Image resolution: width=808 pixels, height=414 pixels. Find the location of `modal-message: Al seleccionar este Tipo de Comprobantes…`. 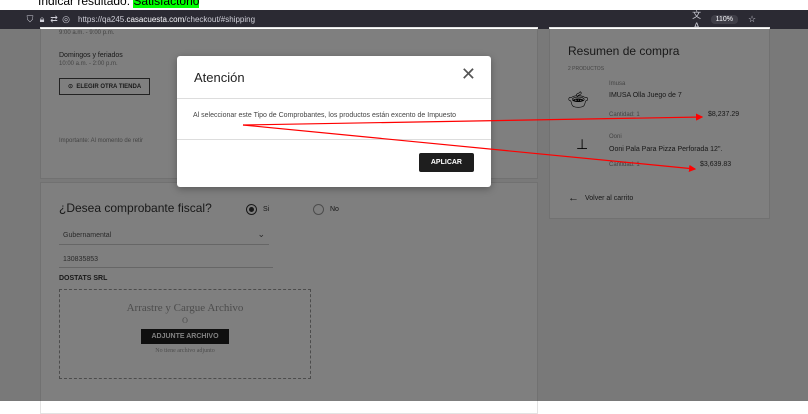

modal-message: Al seleccionar este Tipo de Comprobantes… is located at coordinates (325, 115).